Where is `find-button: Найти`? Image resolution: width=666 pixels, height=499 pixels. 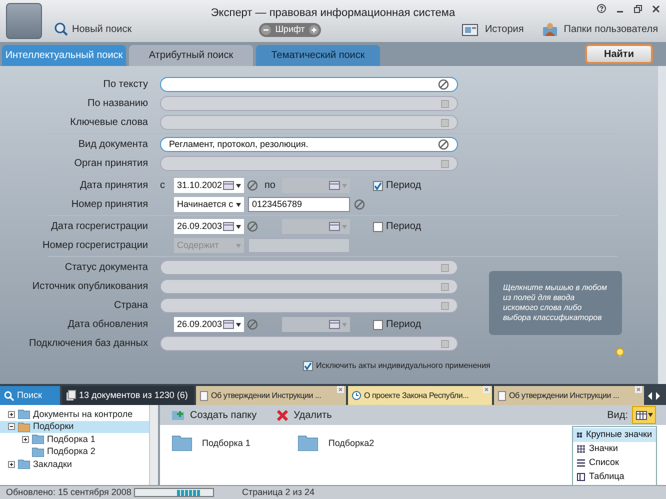 find-button: Найти is located at coordinates (619, 54).